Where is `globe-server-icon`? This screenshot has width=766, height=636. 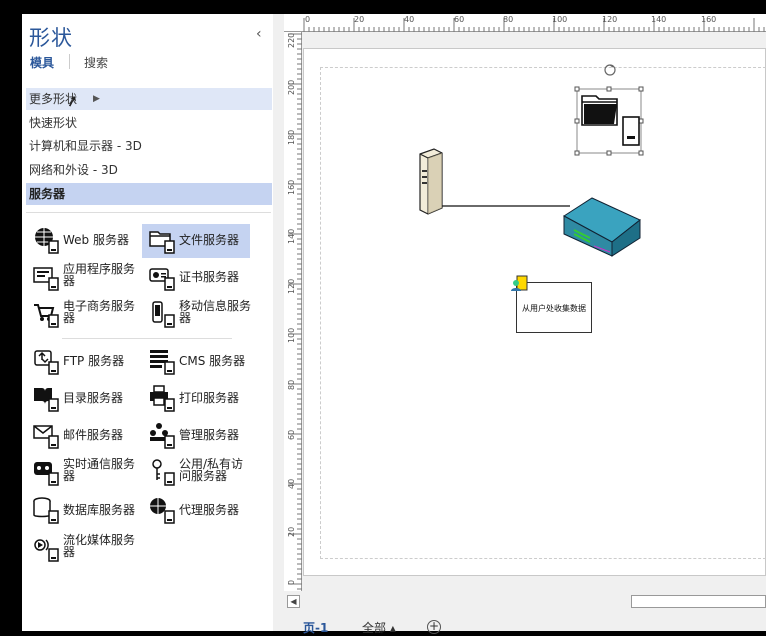 globe-server-icon is located at coordinates (47, 241).